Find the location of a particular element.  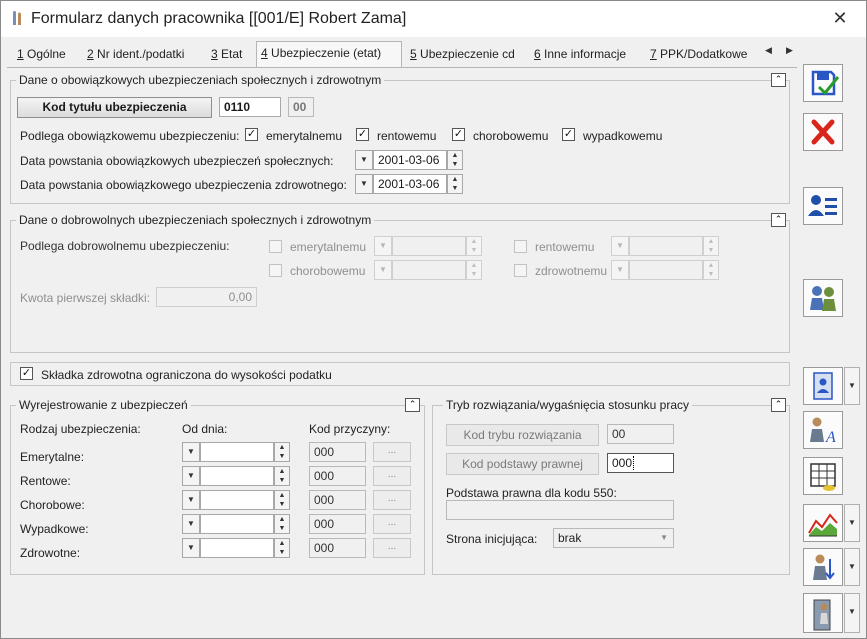

checkbox-vol-chorobowe is located at coordinates (275, 270).